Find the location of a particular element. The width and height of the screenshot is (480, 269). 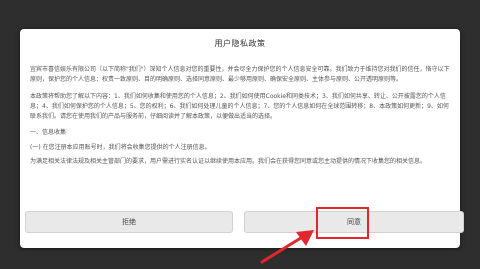

policy-paragraph: (一) 在您注册本应用账号时，我们将会收集您提供的个人注册信息。 is located at coordinates (120, 147).